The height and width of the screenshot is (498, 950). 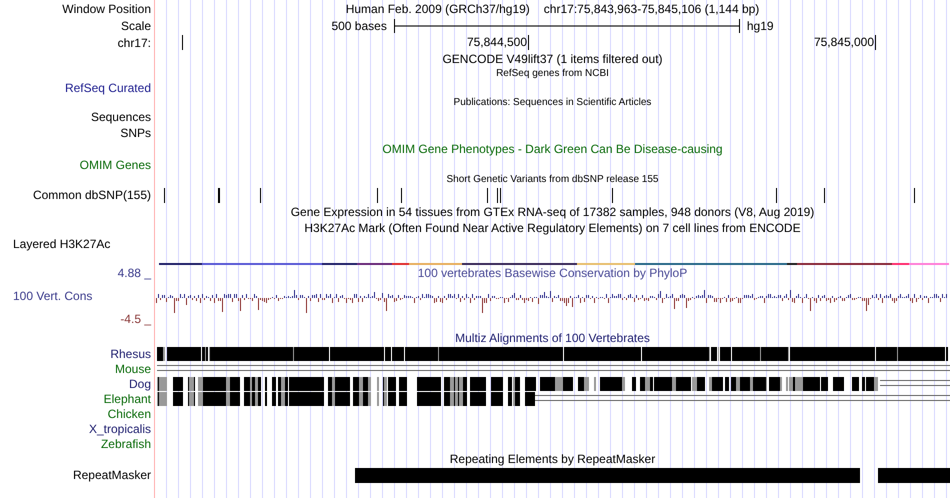 I want to click on track-title: Short Genetic Variants from dbSNP release 155, so click(x=552, y=179).